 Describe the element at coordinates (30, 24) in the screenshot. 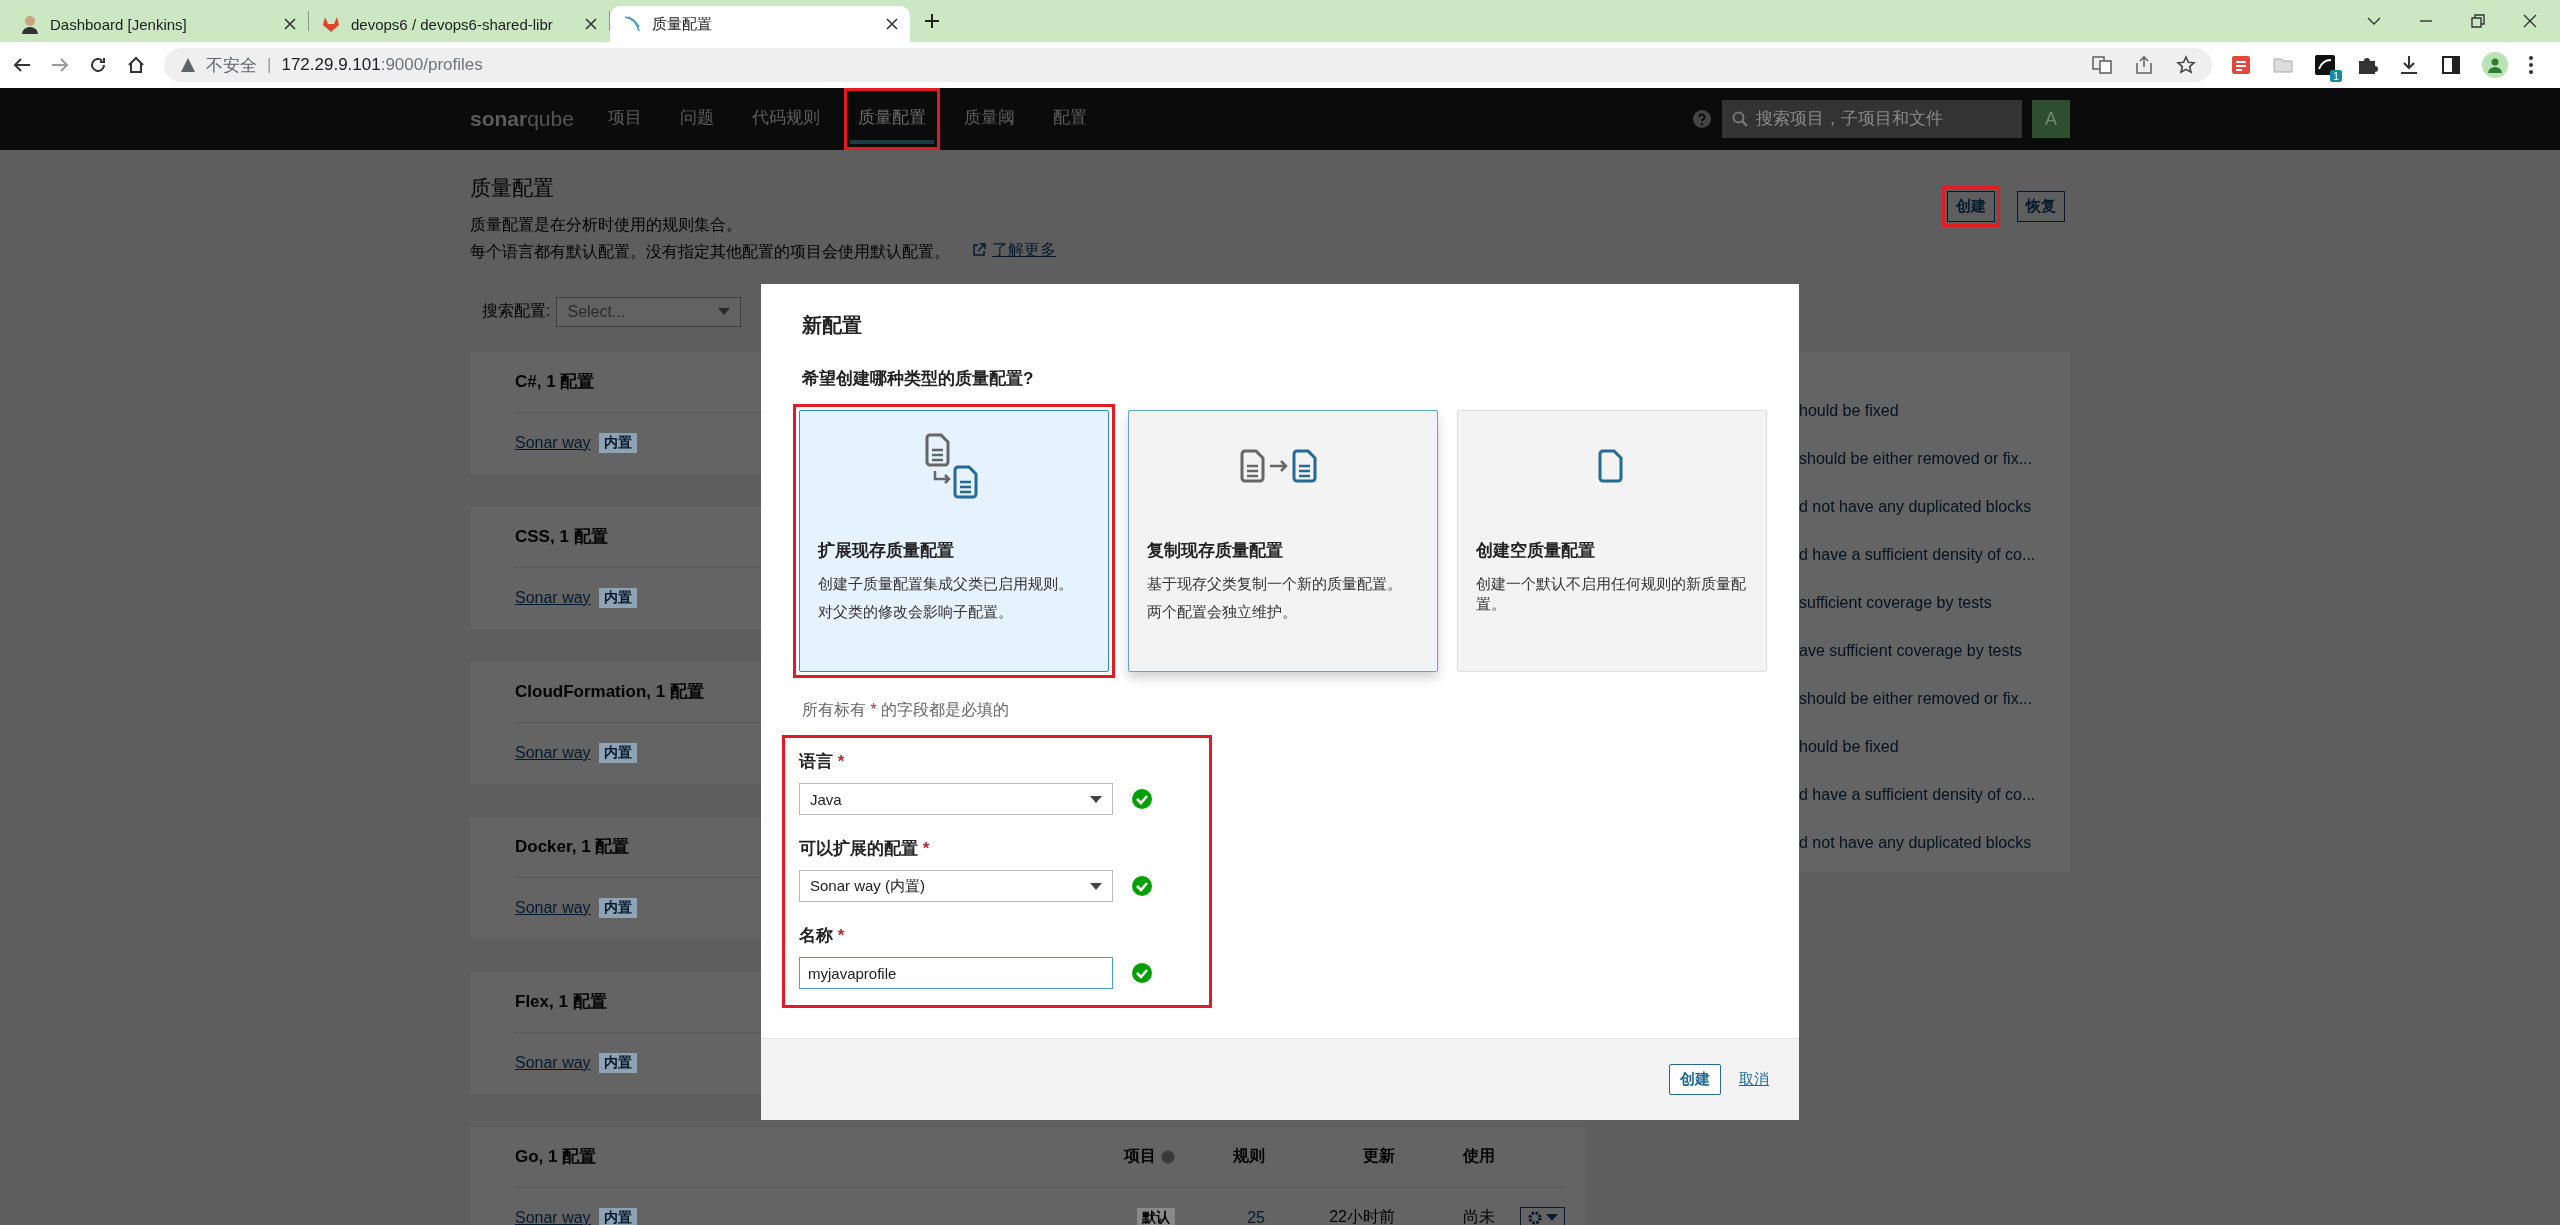

I see `person-icon` at that location.